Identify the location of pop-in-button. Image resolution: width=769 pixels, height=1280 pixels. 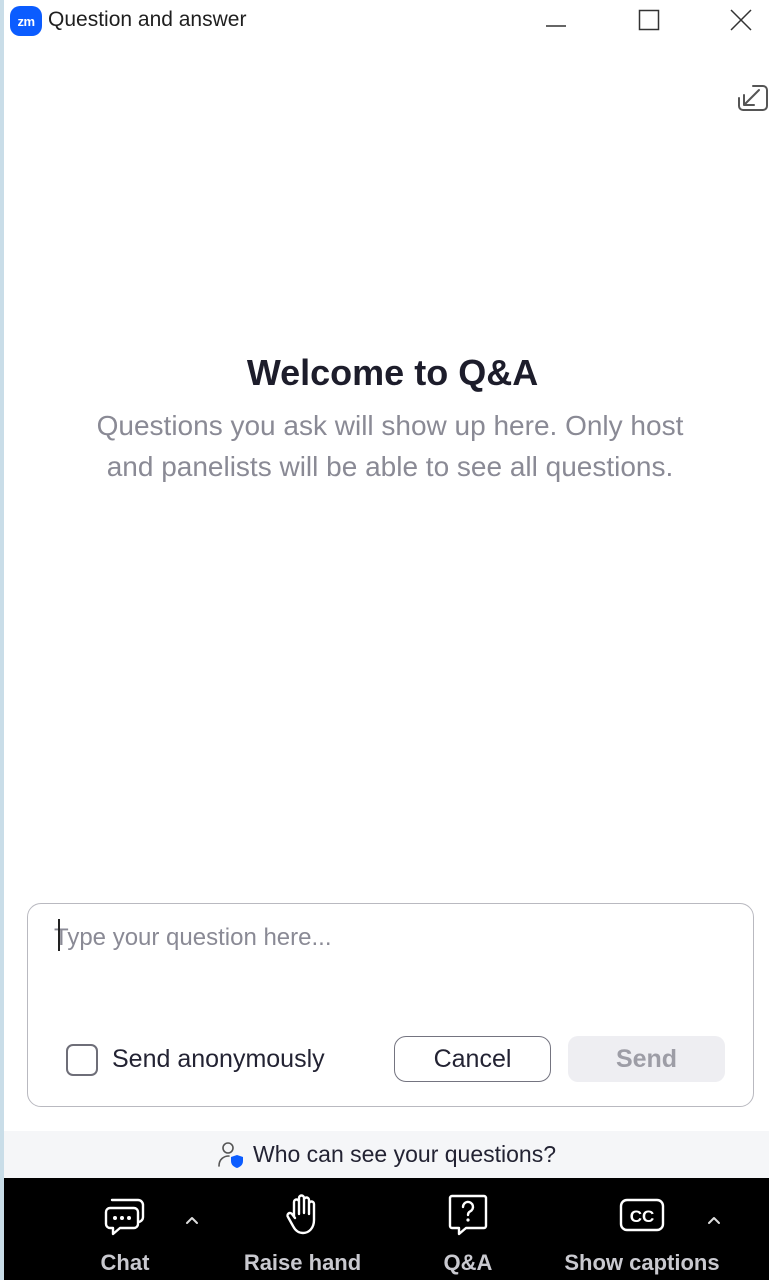
(751, 98).